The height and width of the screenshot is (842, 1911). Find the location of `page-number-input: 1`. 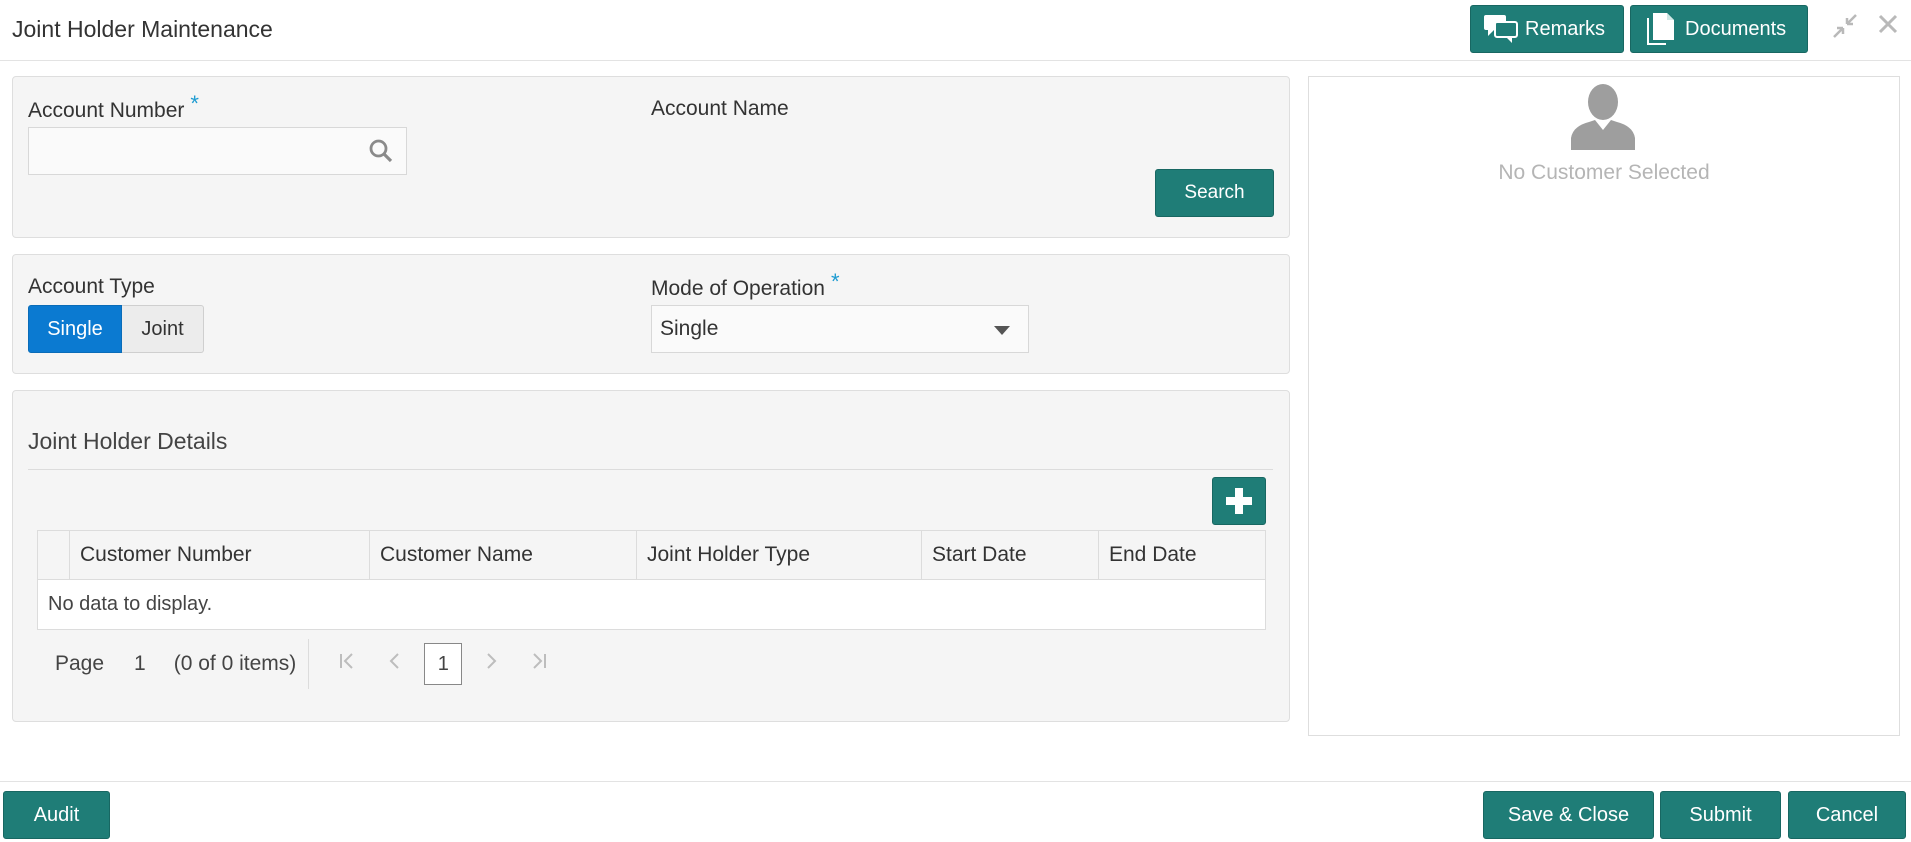

page-number-input: 1 is located at coordinates (140, 664).